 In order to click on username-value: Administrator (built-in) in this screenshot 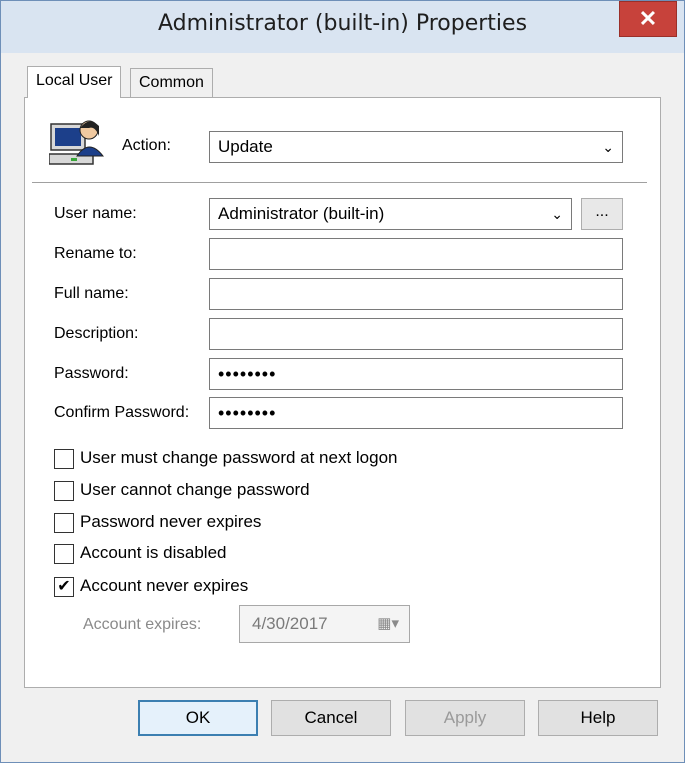, I will do `click(301, 213)`.